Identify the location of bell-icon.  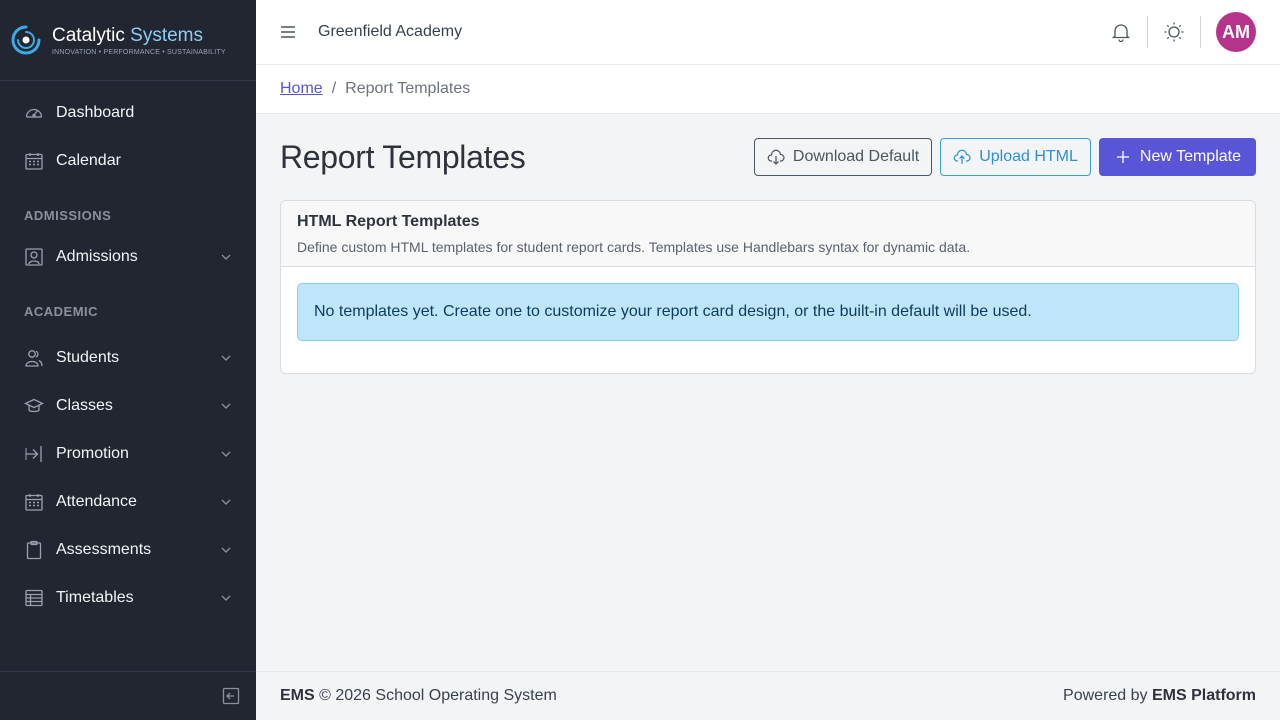
(1121, 32).